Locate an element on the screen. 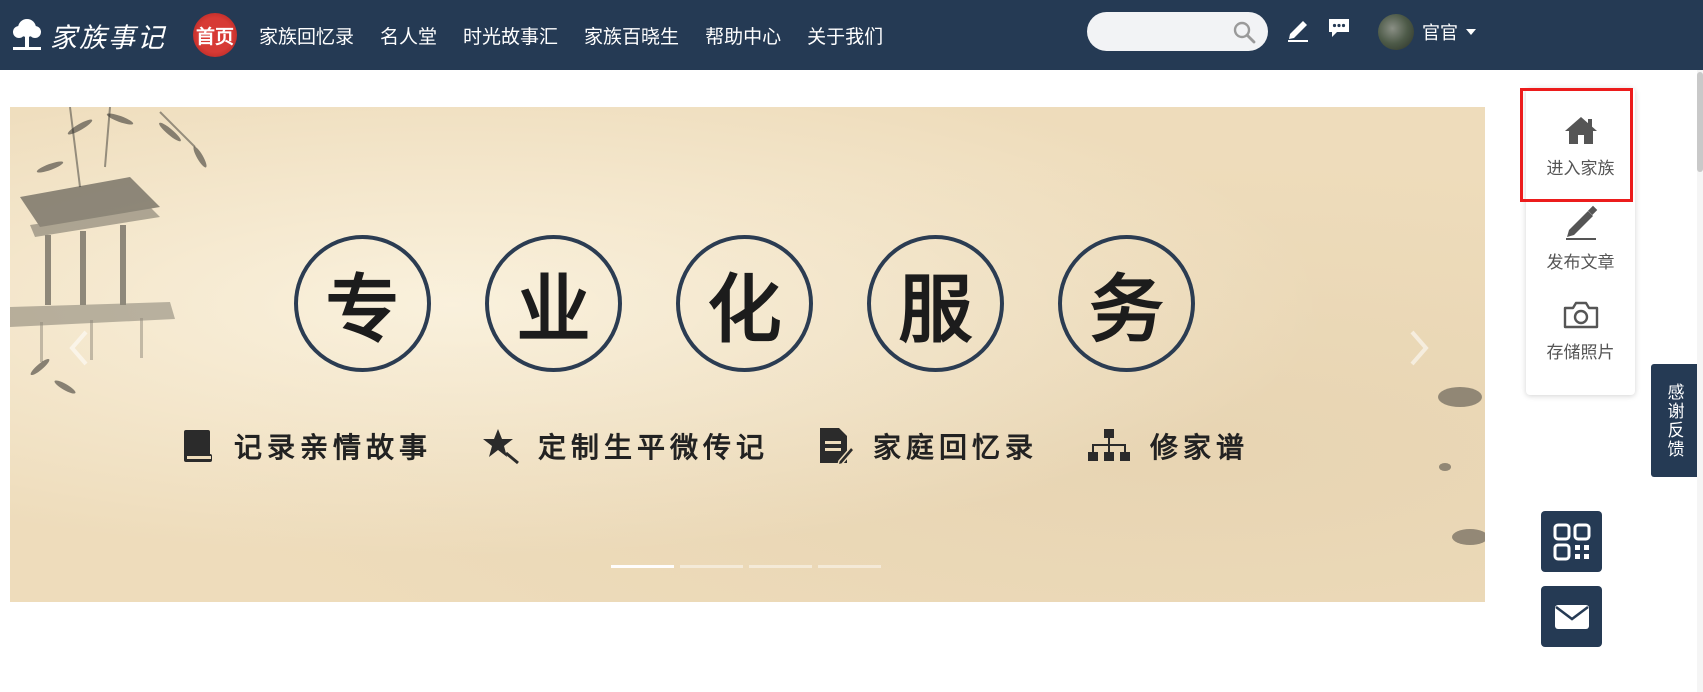  mail-icon is located at coordinates (1571, 616).